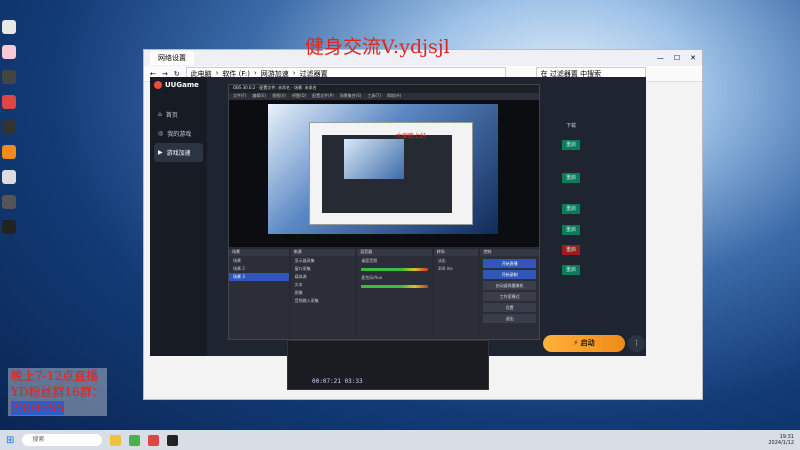 This screenshot has width=800, height=450. Describe the element at coordinates (394, 252) in the screenshot. I see `dock-header: 混音器` at that location.